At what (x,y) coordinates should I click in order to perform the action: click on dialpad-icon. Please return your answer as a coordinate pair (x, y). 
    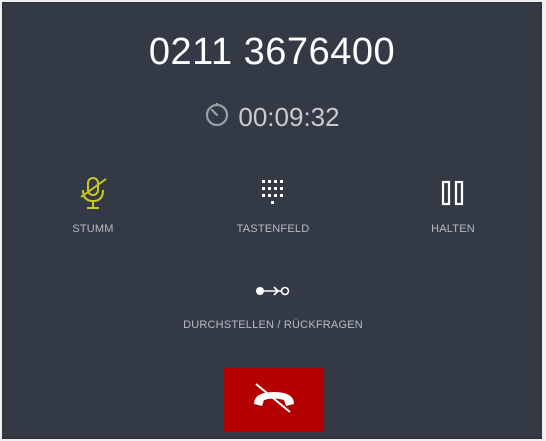
    Looking at the image, I should click on (273, 193).